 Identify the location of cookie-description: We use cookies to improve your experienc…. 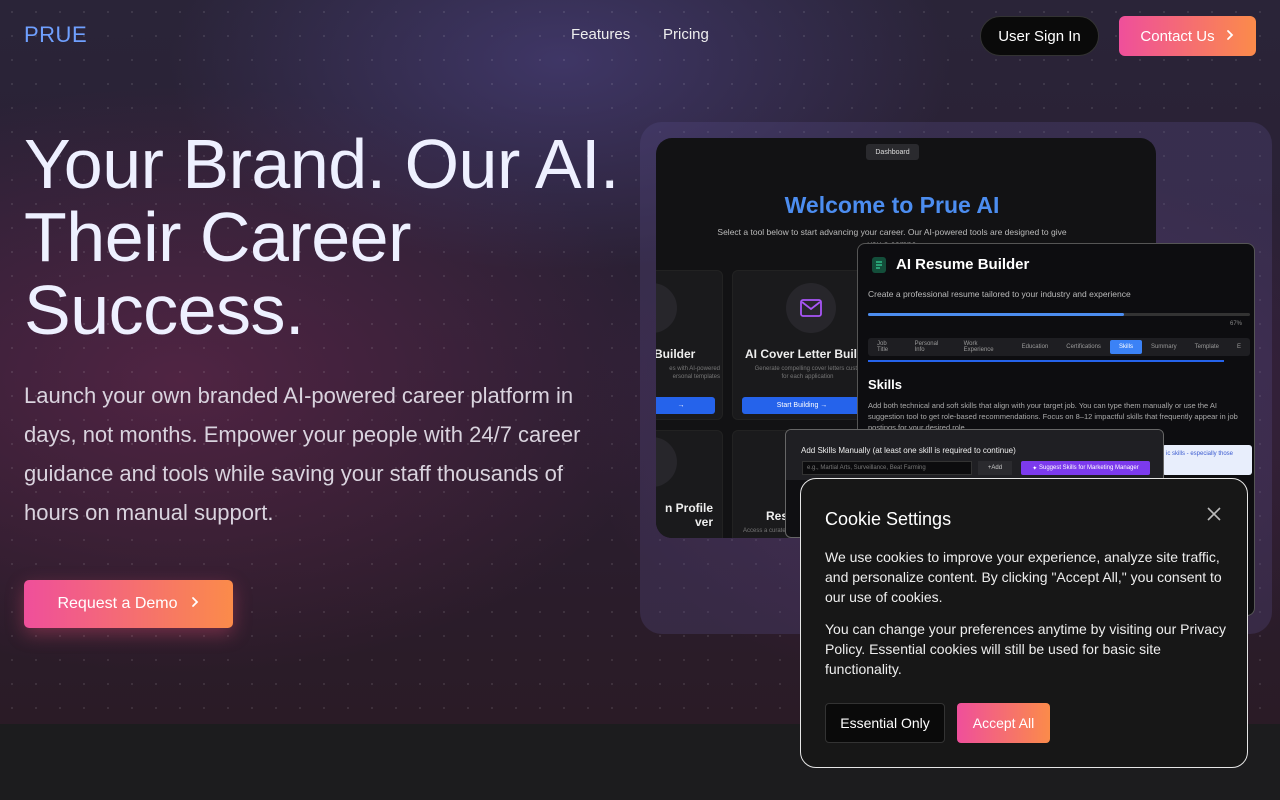
(1023, 577).